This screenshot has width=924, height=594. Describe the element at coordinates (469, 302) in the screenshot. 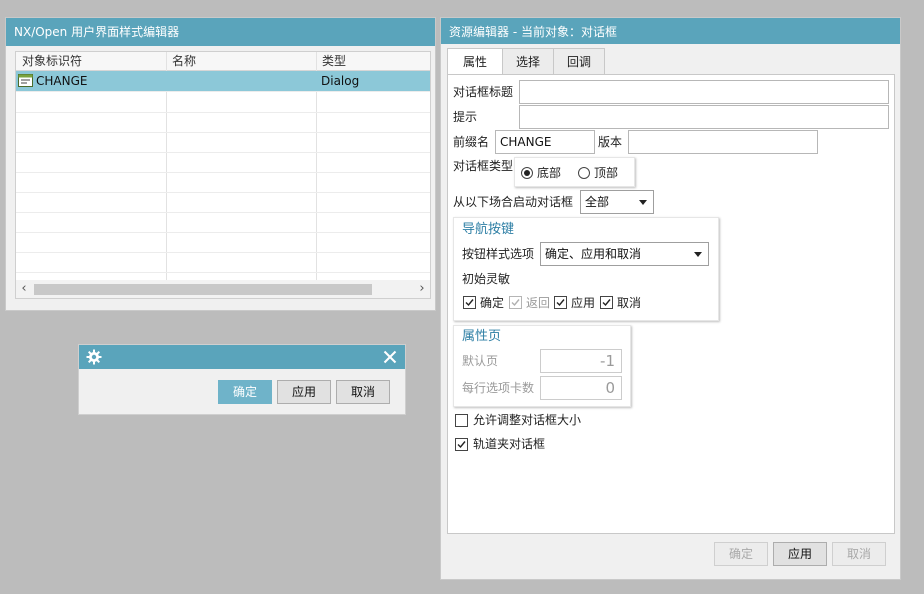

I see `check-ok` at that location.